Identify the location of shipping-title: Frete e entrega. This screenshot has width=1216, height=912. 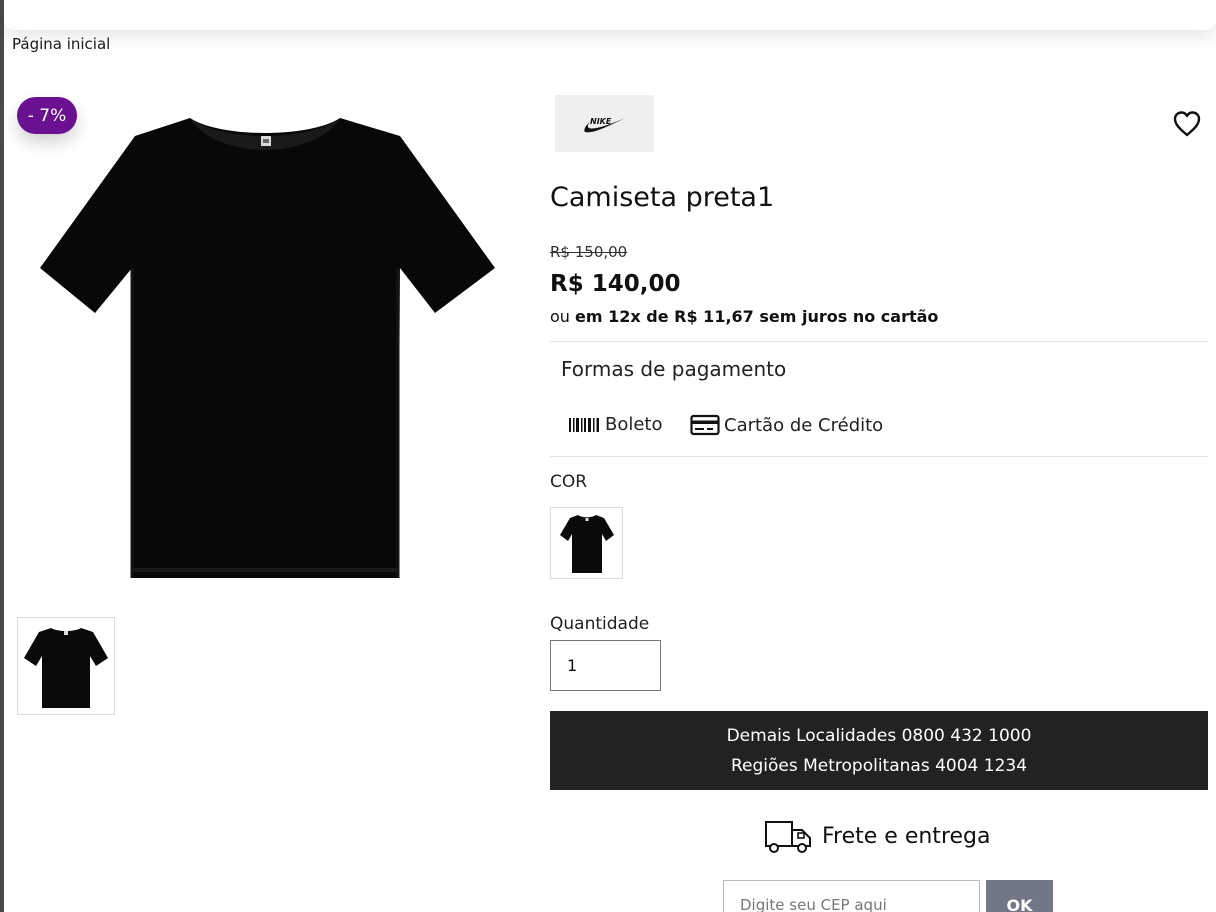
(877, 836).